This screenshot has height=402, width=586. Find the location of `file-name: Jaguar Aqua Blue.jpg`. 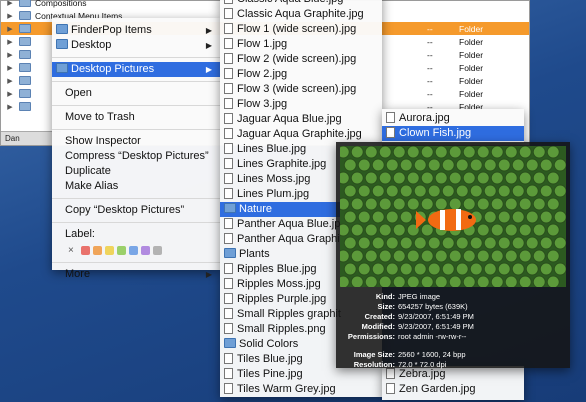

file-name: Jaguar Aqua Blue.jpg is located at coordinates (289, 119).